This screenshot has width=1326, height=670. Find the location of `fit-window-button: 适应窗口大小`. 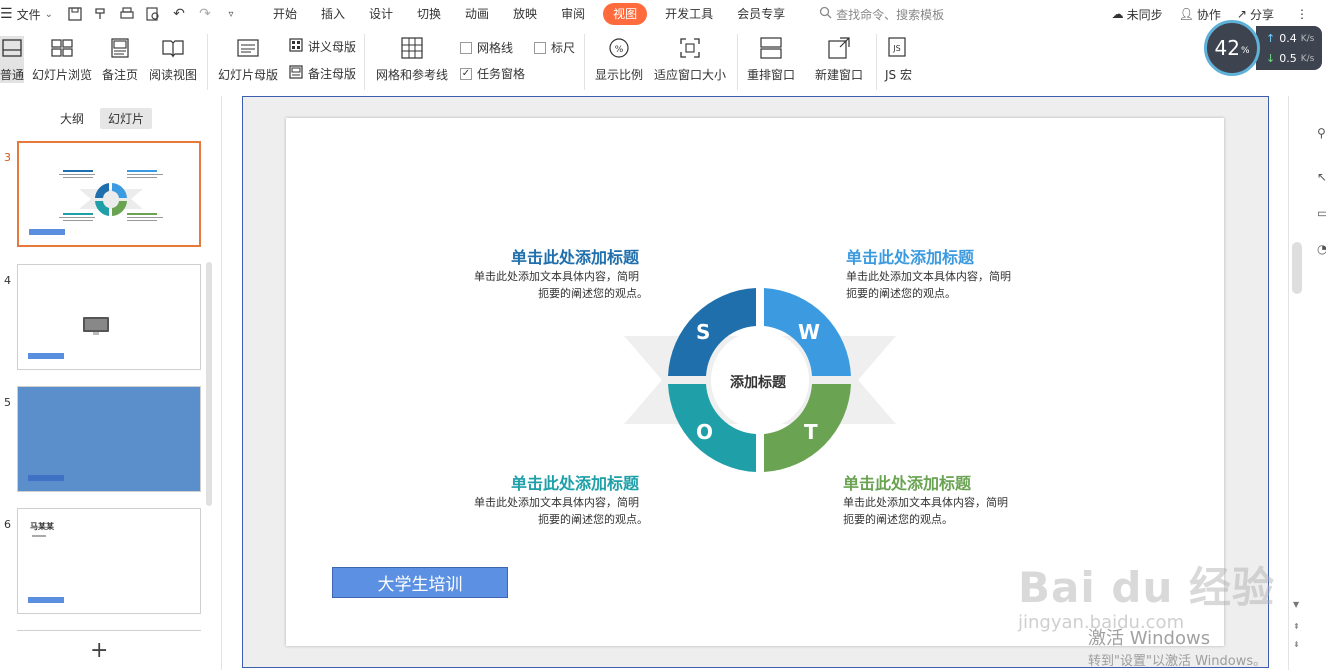

fit-window-button: 适应窗口大小 is located at coordinates (690, 59).